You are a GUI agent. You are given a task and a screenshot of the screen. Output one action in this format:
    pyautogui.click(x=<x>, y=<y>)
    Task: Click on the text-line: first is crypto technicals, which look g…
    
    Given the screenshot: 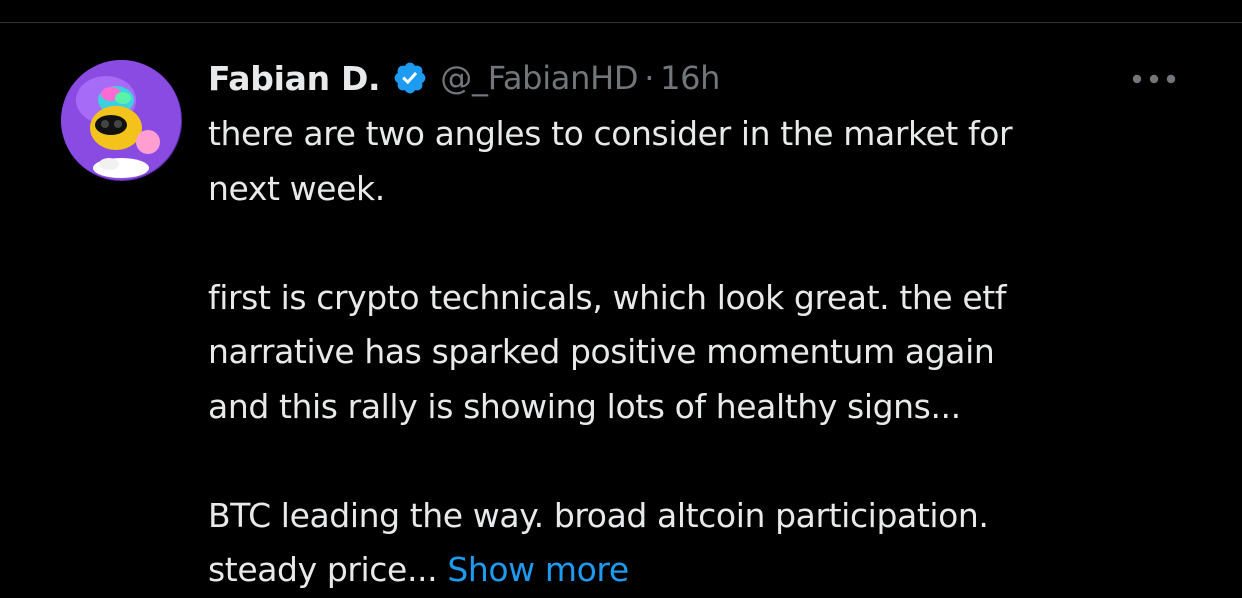 What is the action you would take?
    pyautogui.click(x=607, y=297)
    